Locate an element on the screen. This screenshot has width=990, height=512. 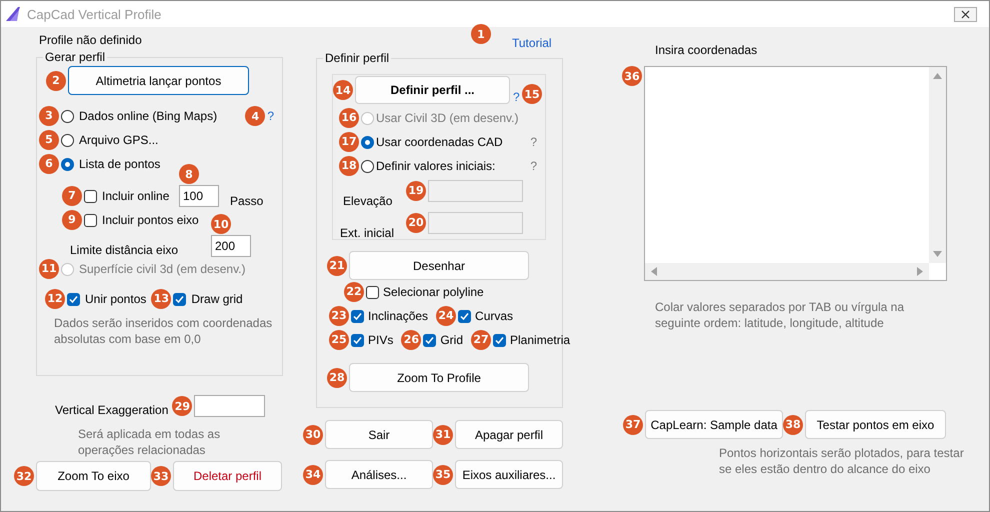
action-button: CapLearn: Sample data is located at coordinates (714, 424).